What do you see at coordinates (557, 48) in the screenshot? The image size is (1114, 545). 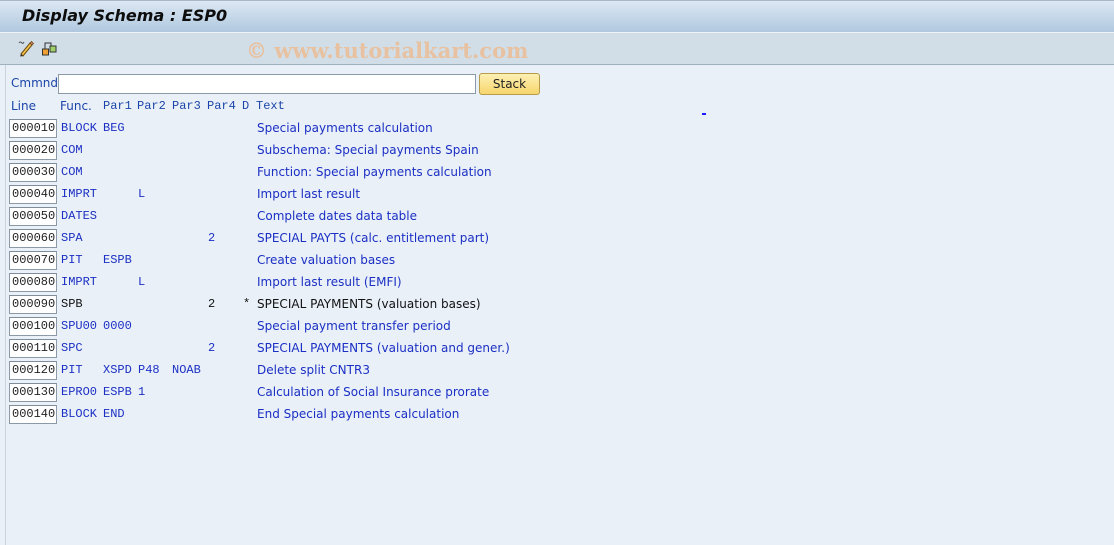 I see `application-toolbar: © www.tutorialkart.com` at bounding box center [557, 48].